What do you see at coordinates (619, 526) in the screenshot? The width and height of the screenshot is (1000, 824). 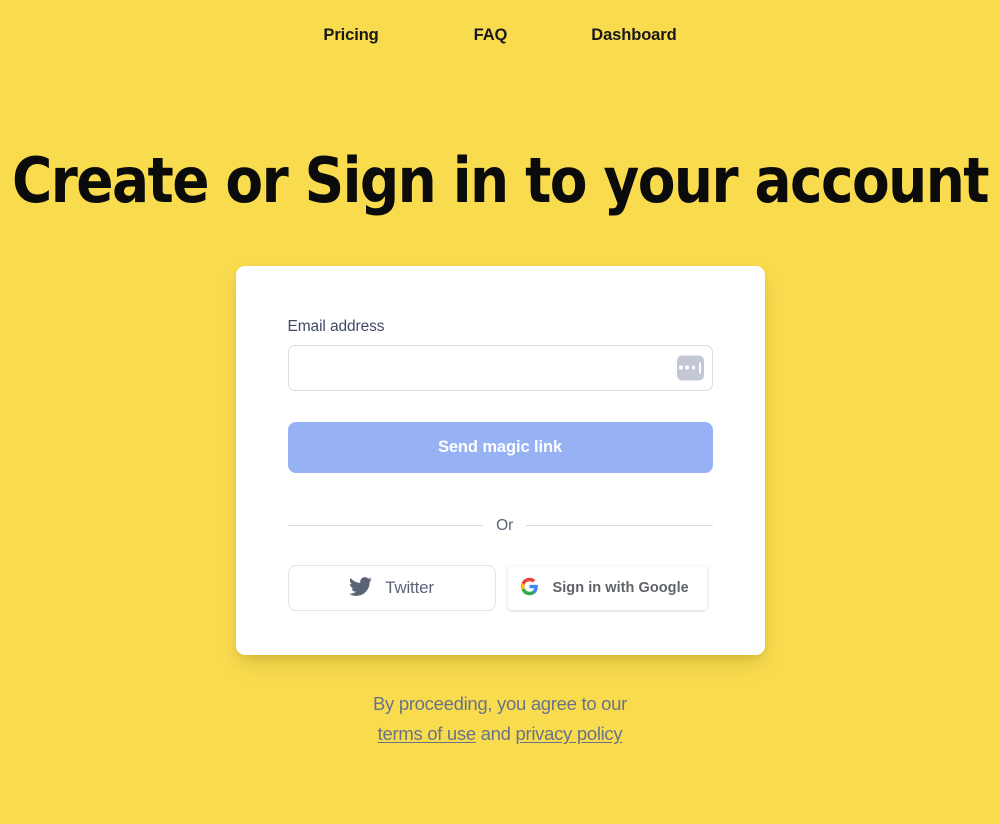 I see `divider-rule-right` at bounding box center [619, 526].